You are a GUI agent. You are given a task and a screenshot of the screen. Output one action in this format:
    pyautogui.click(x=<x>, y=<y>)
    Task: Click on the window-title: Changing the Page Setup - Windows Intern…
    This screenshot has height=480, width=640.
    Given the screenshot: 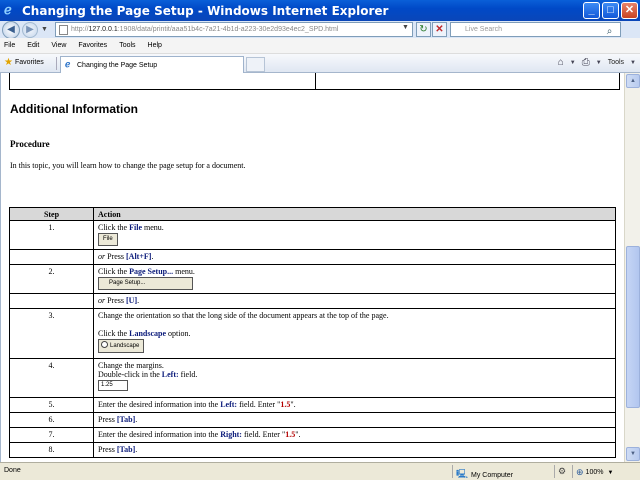 What is the action you would take?
    pyautogui.click(x=205, y=10)
    